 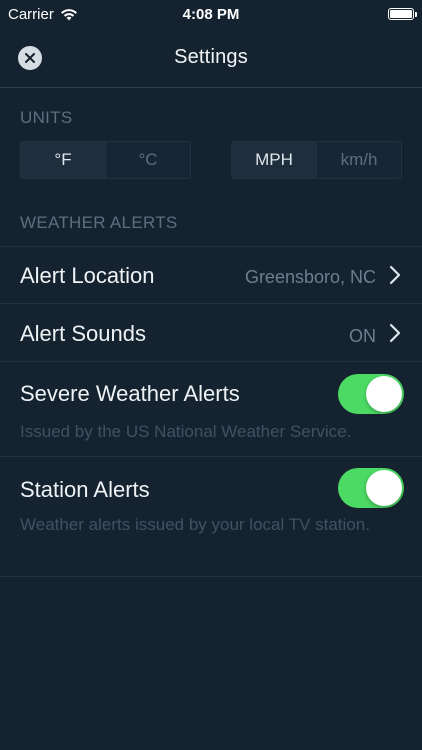 I want to click on alert-sounds-row: Alert Sounds ON, so click(x=211, y=332).